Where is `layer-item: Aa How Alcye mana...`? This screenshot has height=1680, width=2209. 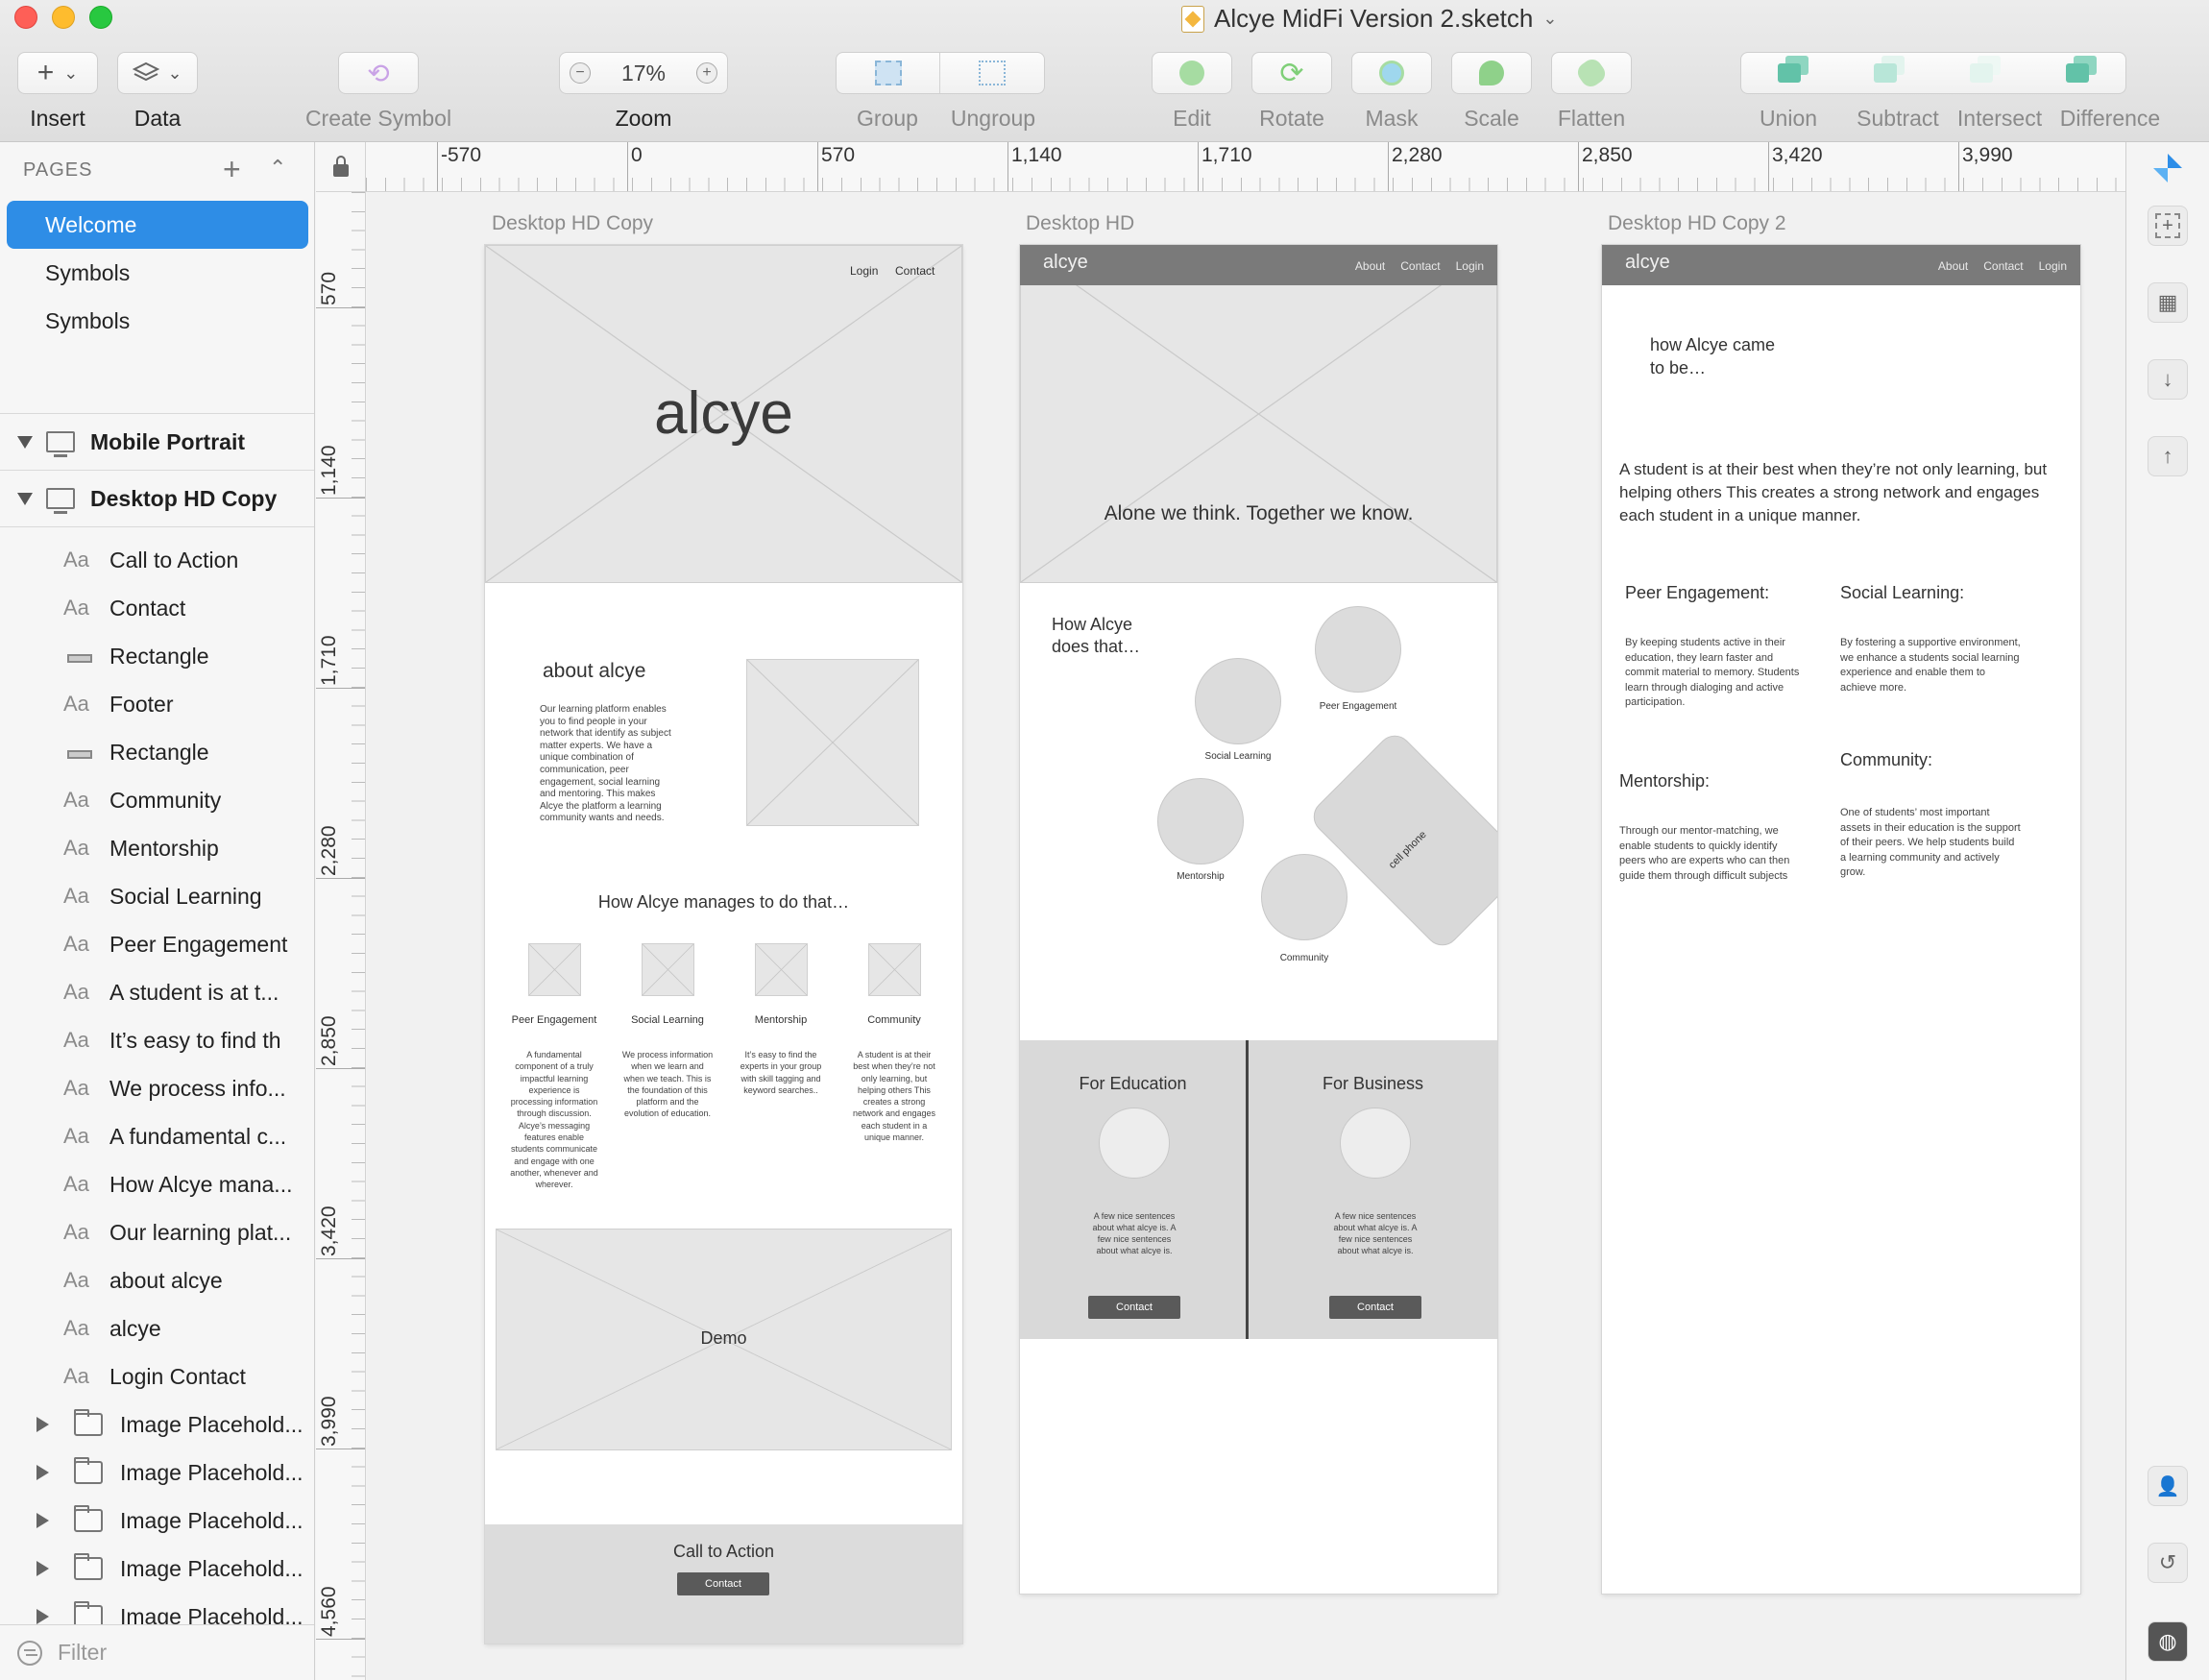 layer-item: Aa How Alcye mana... is located at coordinates (157, 1184).